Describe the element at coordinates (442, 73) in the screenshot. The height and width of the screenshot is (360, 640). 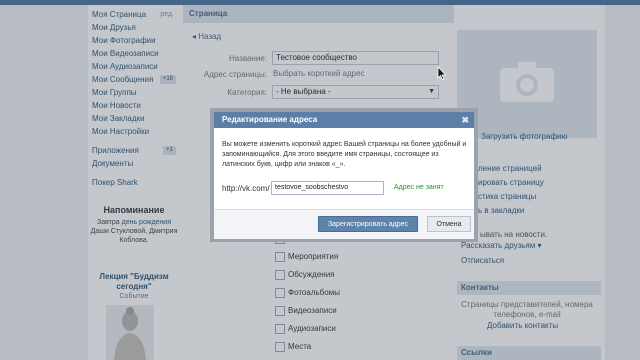
I see `mouse-cursor-icon` at that location.